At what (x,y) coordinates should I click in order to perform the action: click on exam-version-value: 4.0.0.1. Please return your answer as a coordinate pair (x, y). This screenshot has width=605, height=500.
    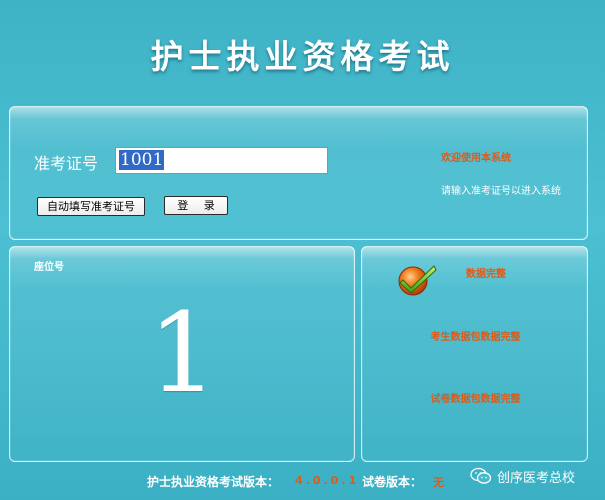
    Looking at the image, I should click on (327, 480).